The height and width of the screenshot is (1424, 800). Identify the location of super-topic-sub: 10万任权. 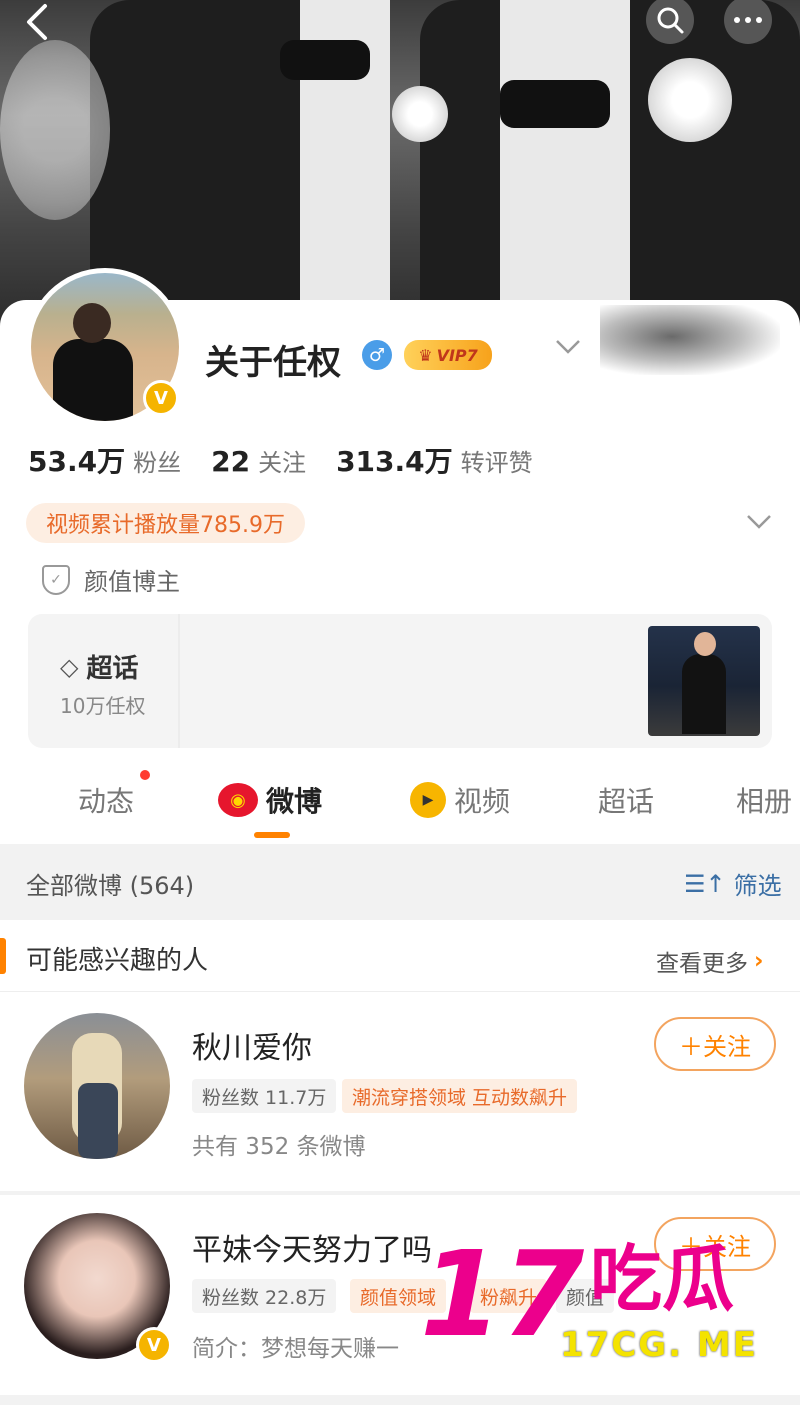
(103, 706).